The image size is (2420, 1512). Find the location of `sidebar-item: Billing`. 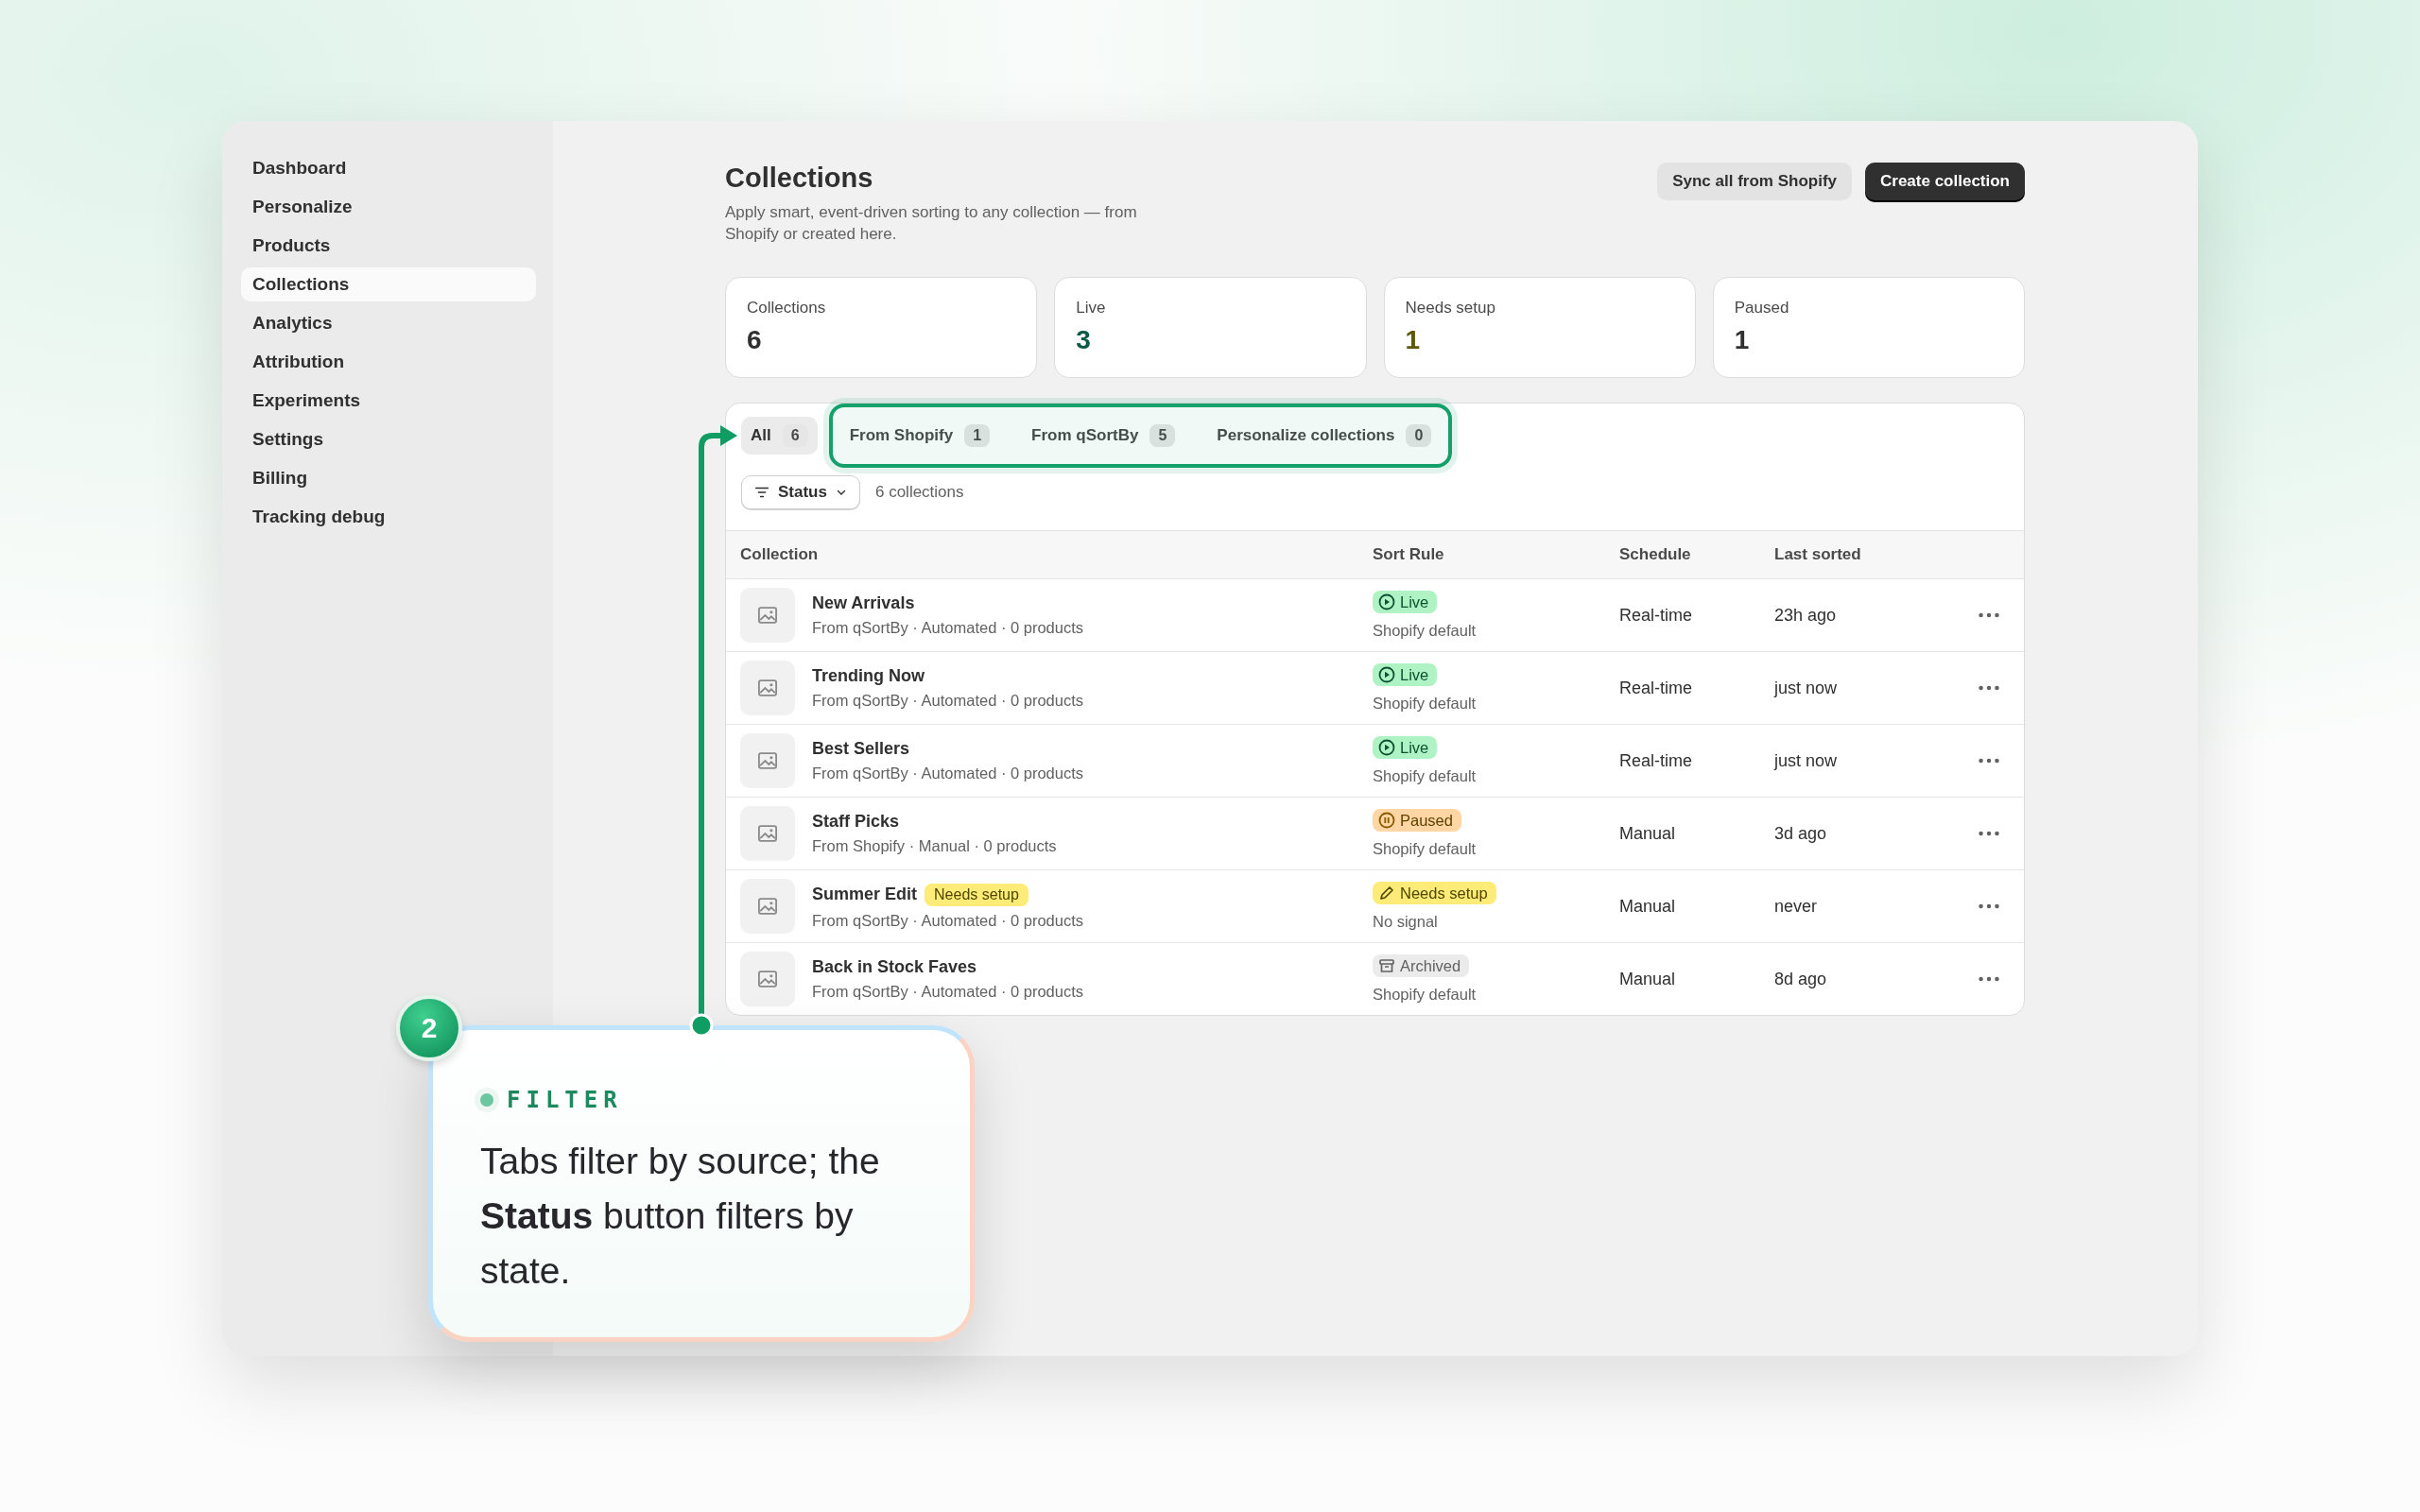

sidebar-item: Billing is located at coordinates (389, 478).